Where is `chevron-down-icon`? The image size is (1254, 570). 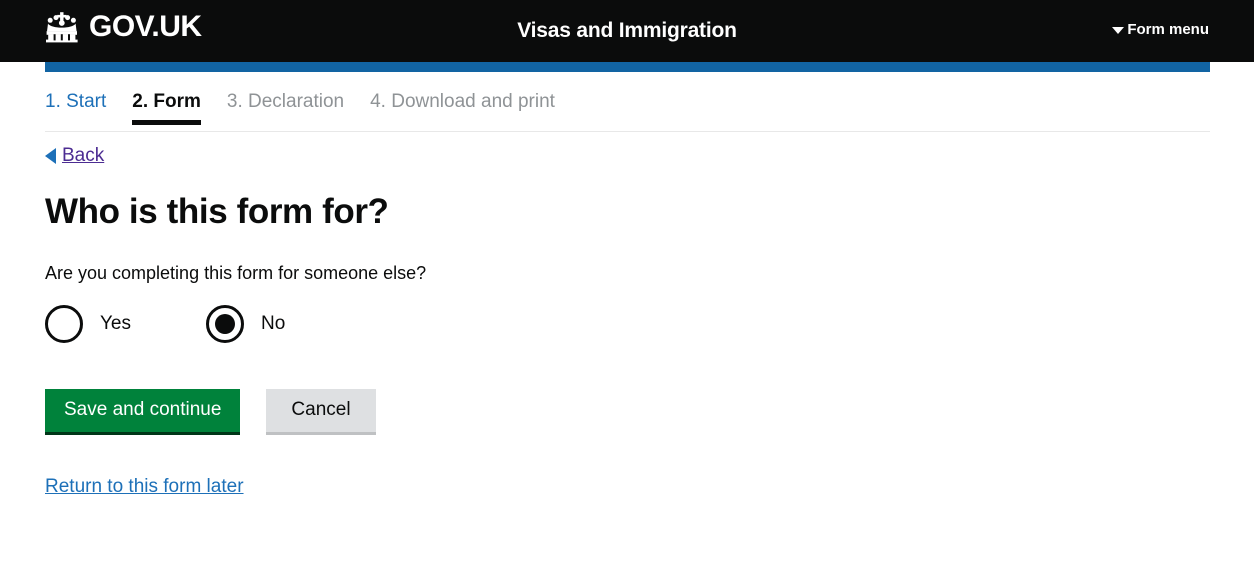 chevron-down-icon is located at coordinates (1118, 30).